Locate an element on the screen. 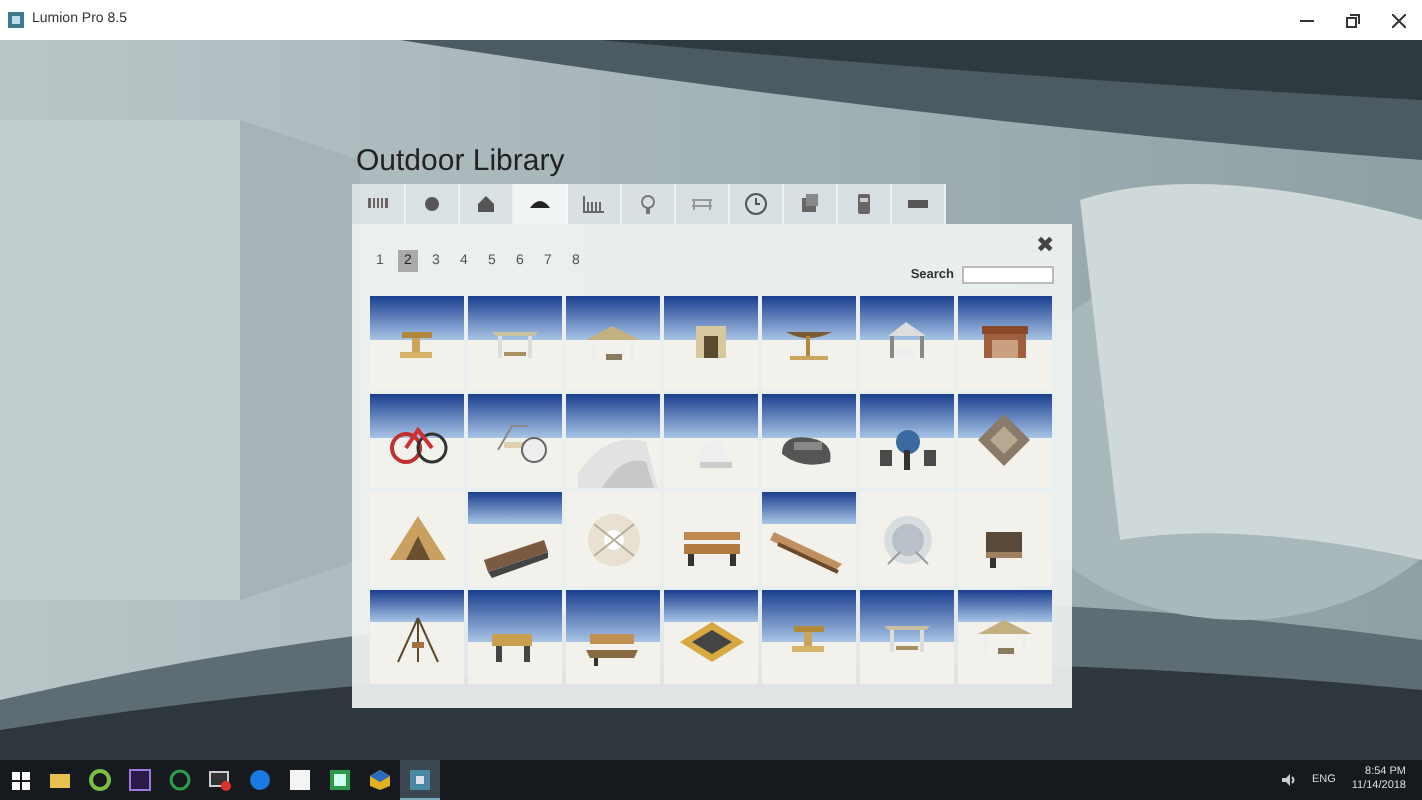 This screenshot has height=800, width=1422. ball-icon is located at coordinates (432, 204).